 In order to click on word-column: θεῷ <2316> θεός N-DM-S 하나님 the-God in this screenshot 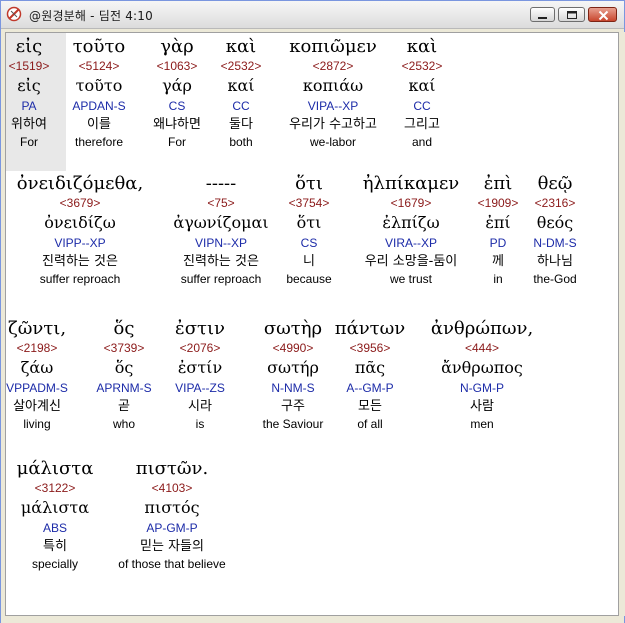, I will do `click(546, 230)`.